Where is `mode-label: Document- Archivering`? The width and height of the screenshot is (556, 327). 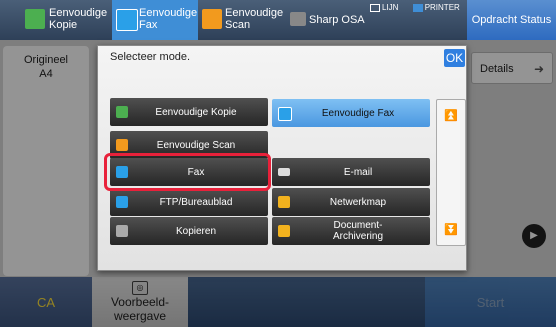 mode-label: Document- Archivering is located at coordinates (358, 231).